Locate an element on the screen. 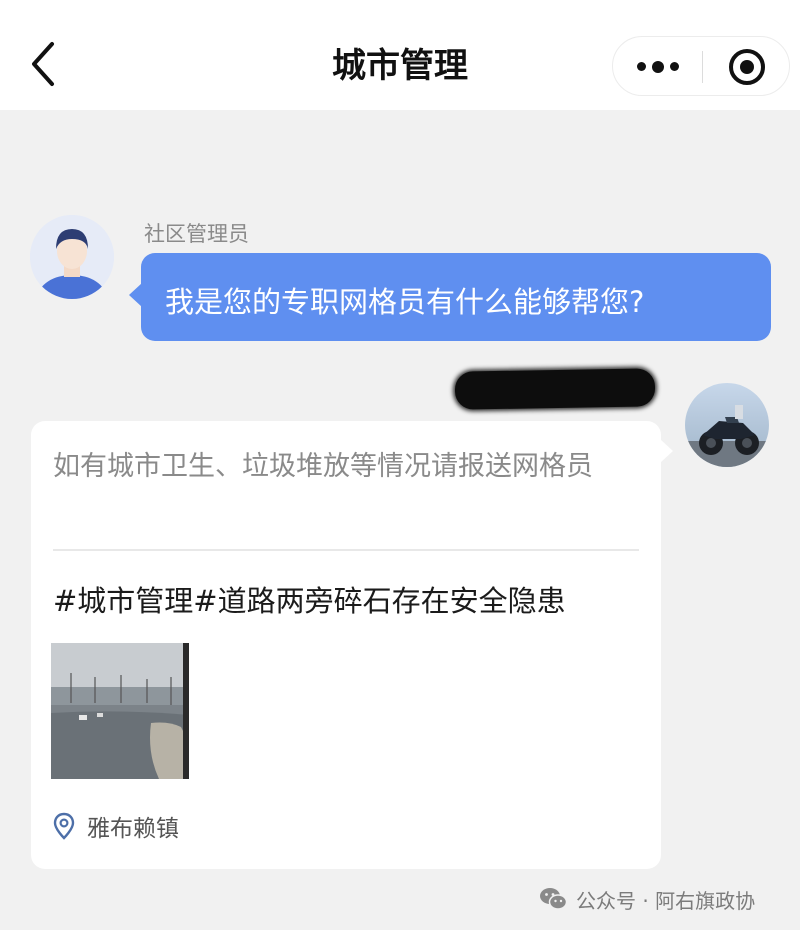 Image resolution: width=800 pixels, height=930 pixels. user-avatar is located at coordinates (727, 425).